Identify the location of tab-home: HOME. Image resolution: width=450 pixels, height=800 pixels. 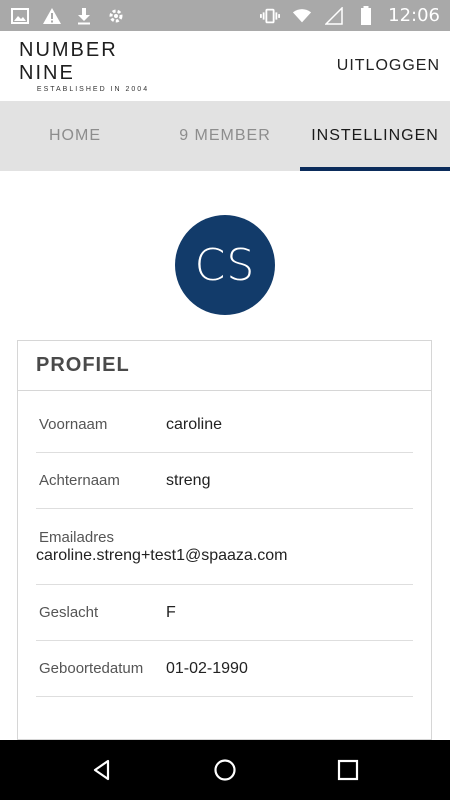
(75, 136).